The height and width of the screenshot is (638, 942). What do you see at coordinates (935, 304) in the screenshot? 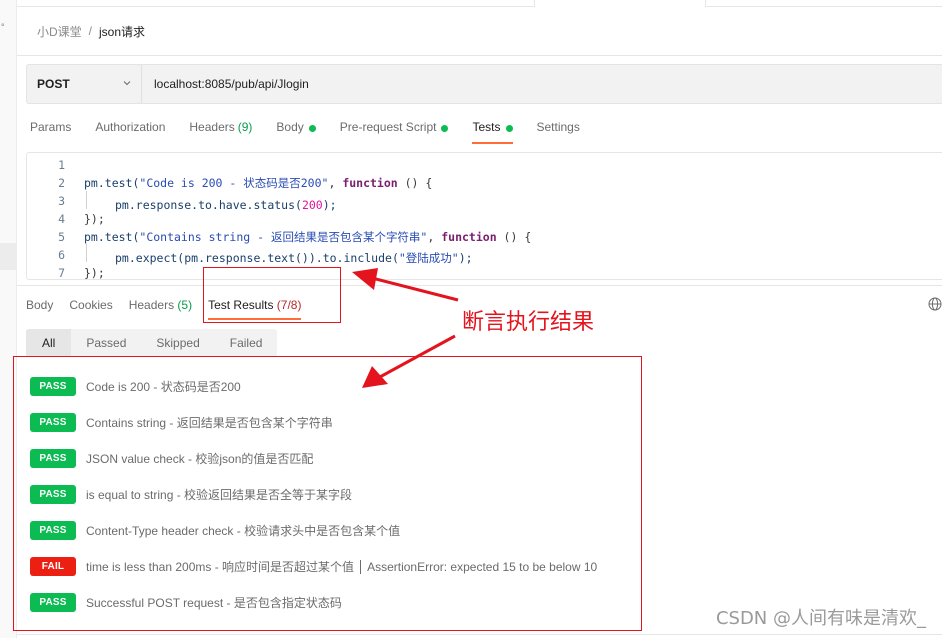
I see `globe-icon` at bounding box center [935, 304].